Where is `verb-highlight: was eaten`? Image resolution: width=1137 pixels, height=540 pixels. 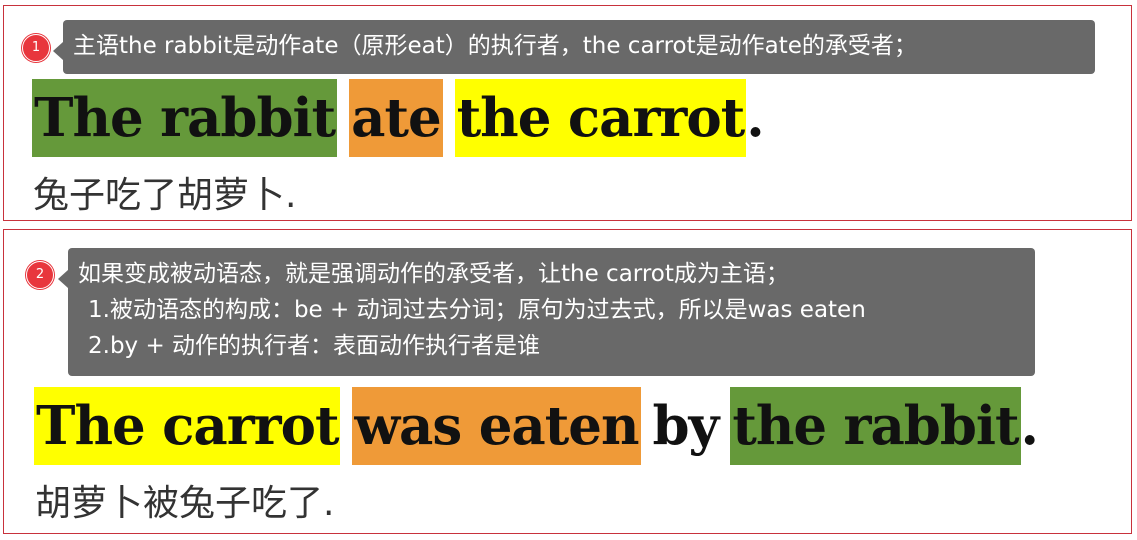 verb-highlight: was eaten is located at coordinates (496, 426).